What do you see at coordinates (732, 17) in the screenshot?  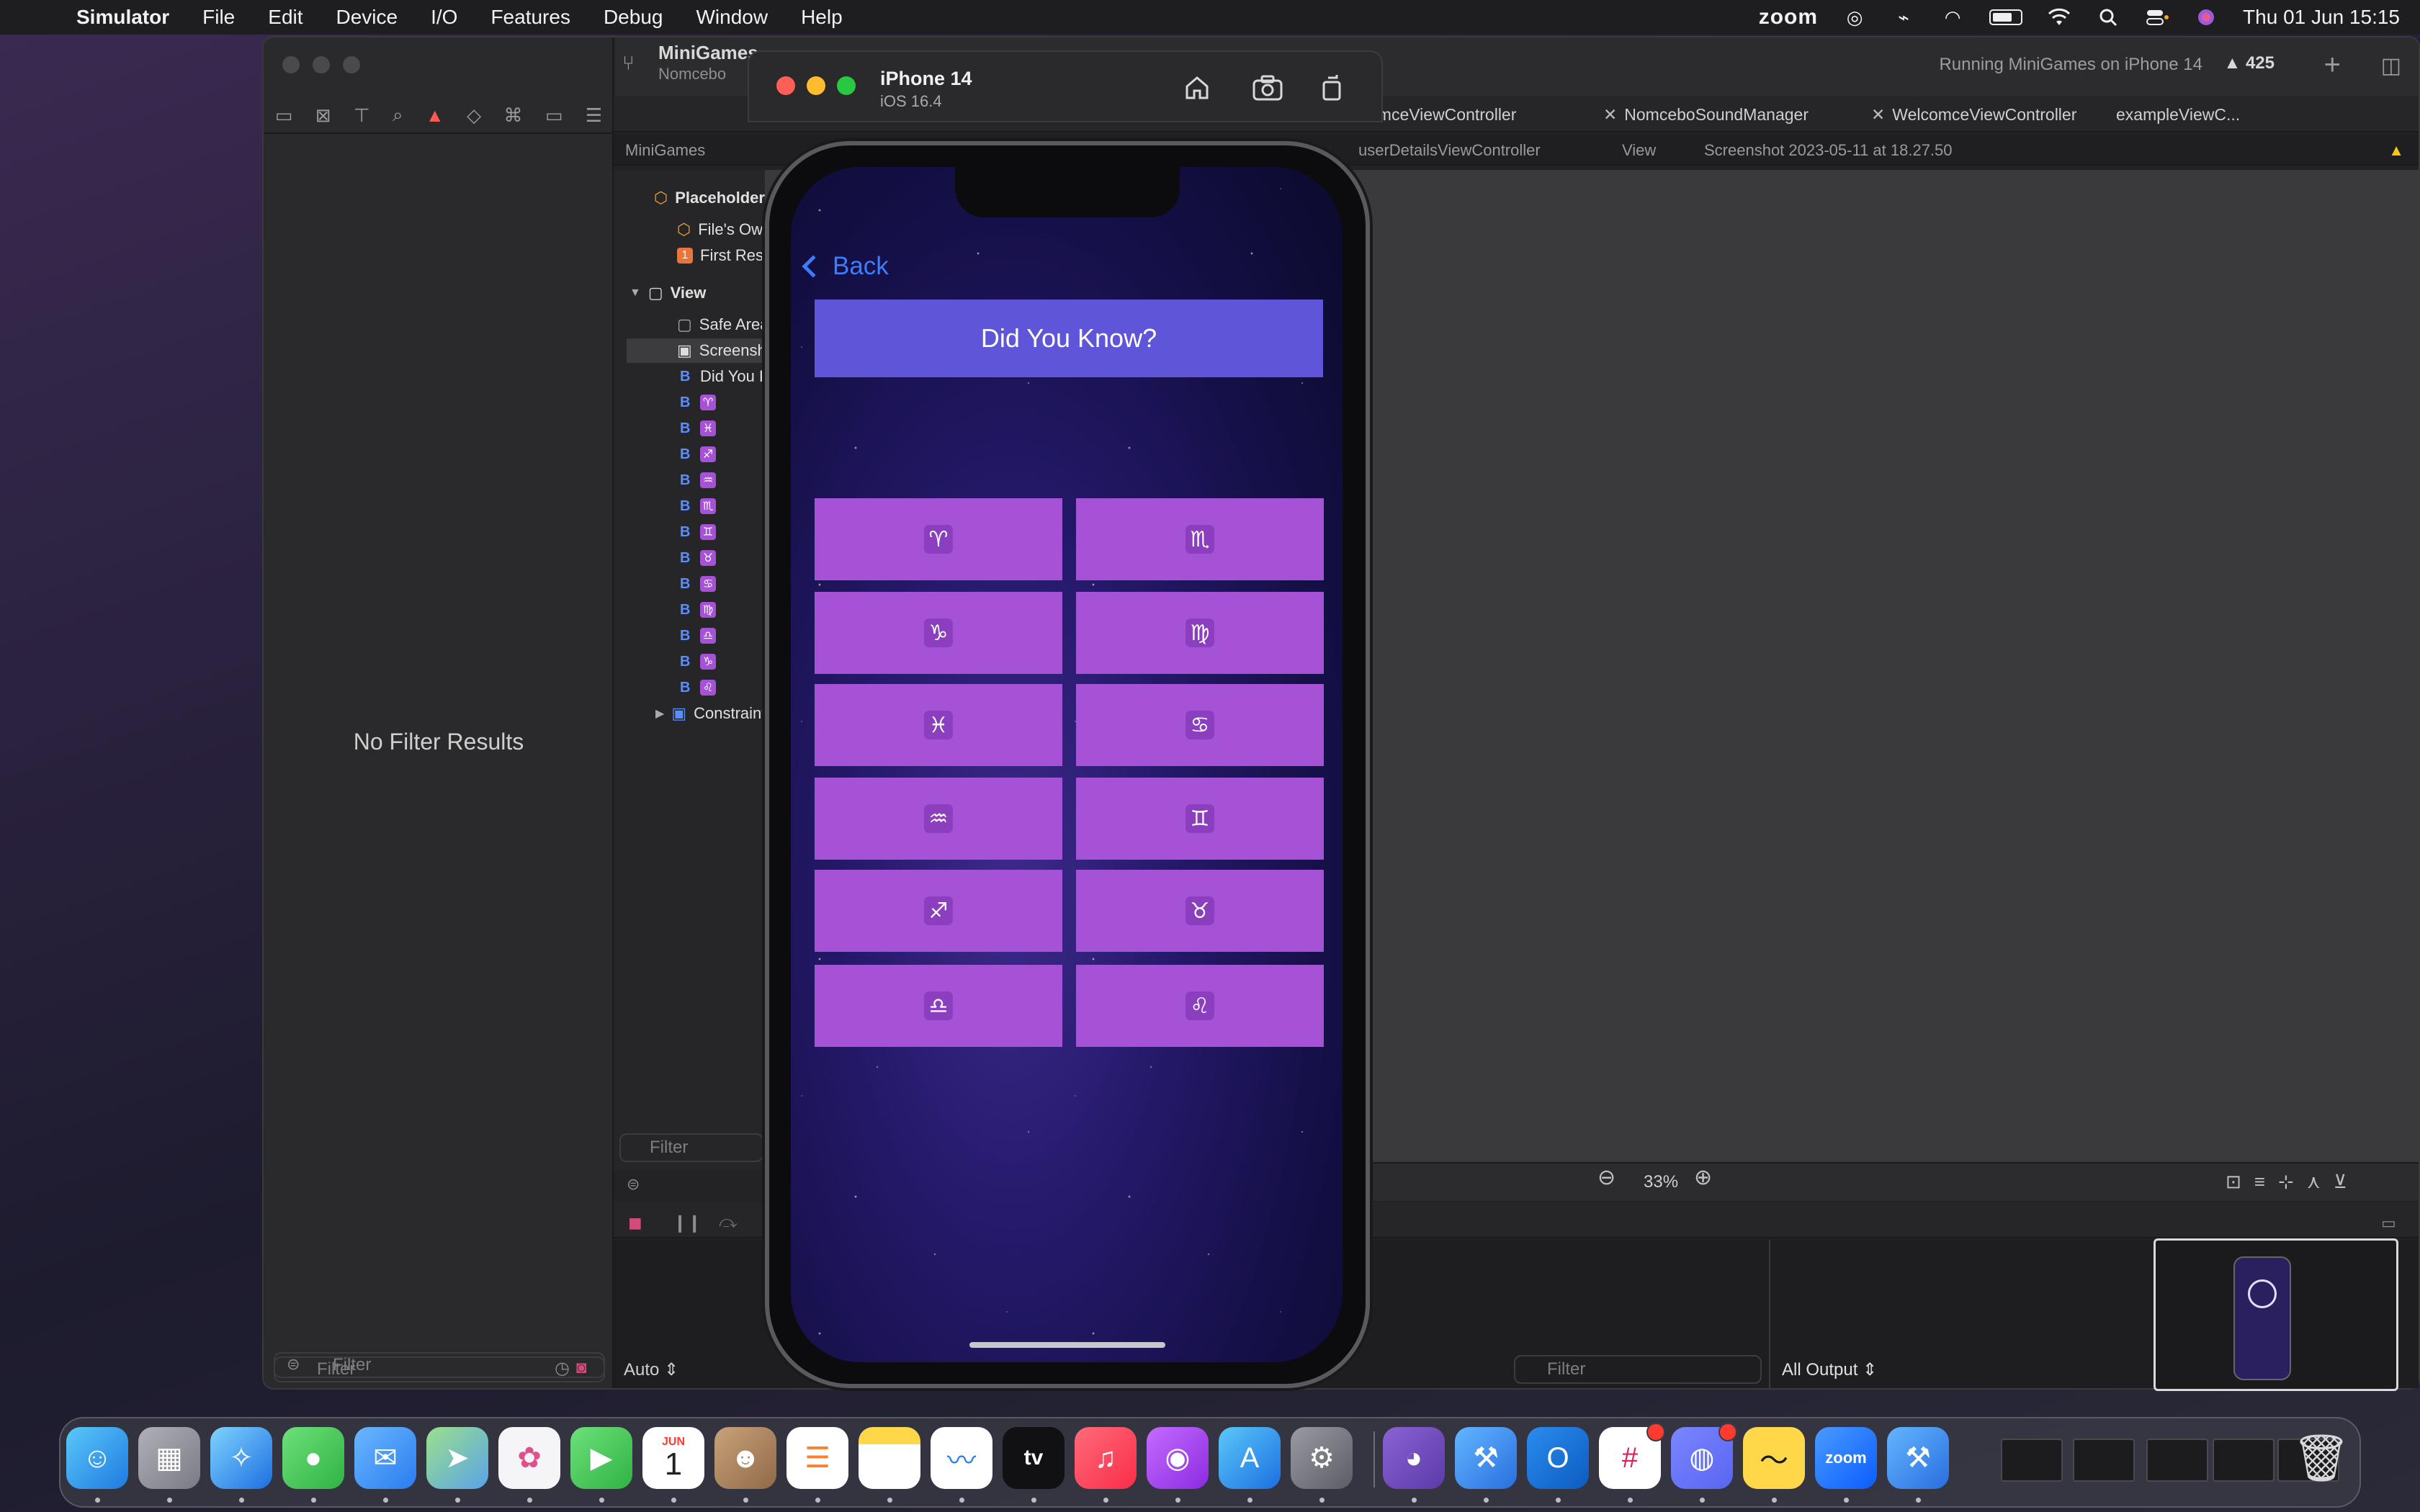 I see `menu-window: Window` at bounding box center [732, 17].